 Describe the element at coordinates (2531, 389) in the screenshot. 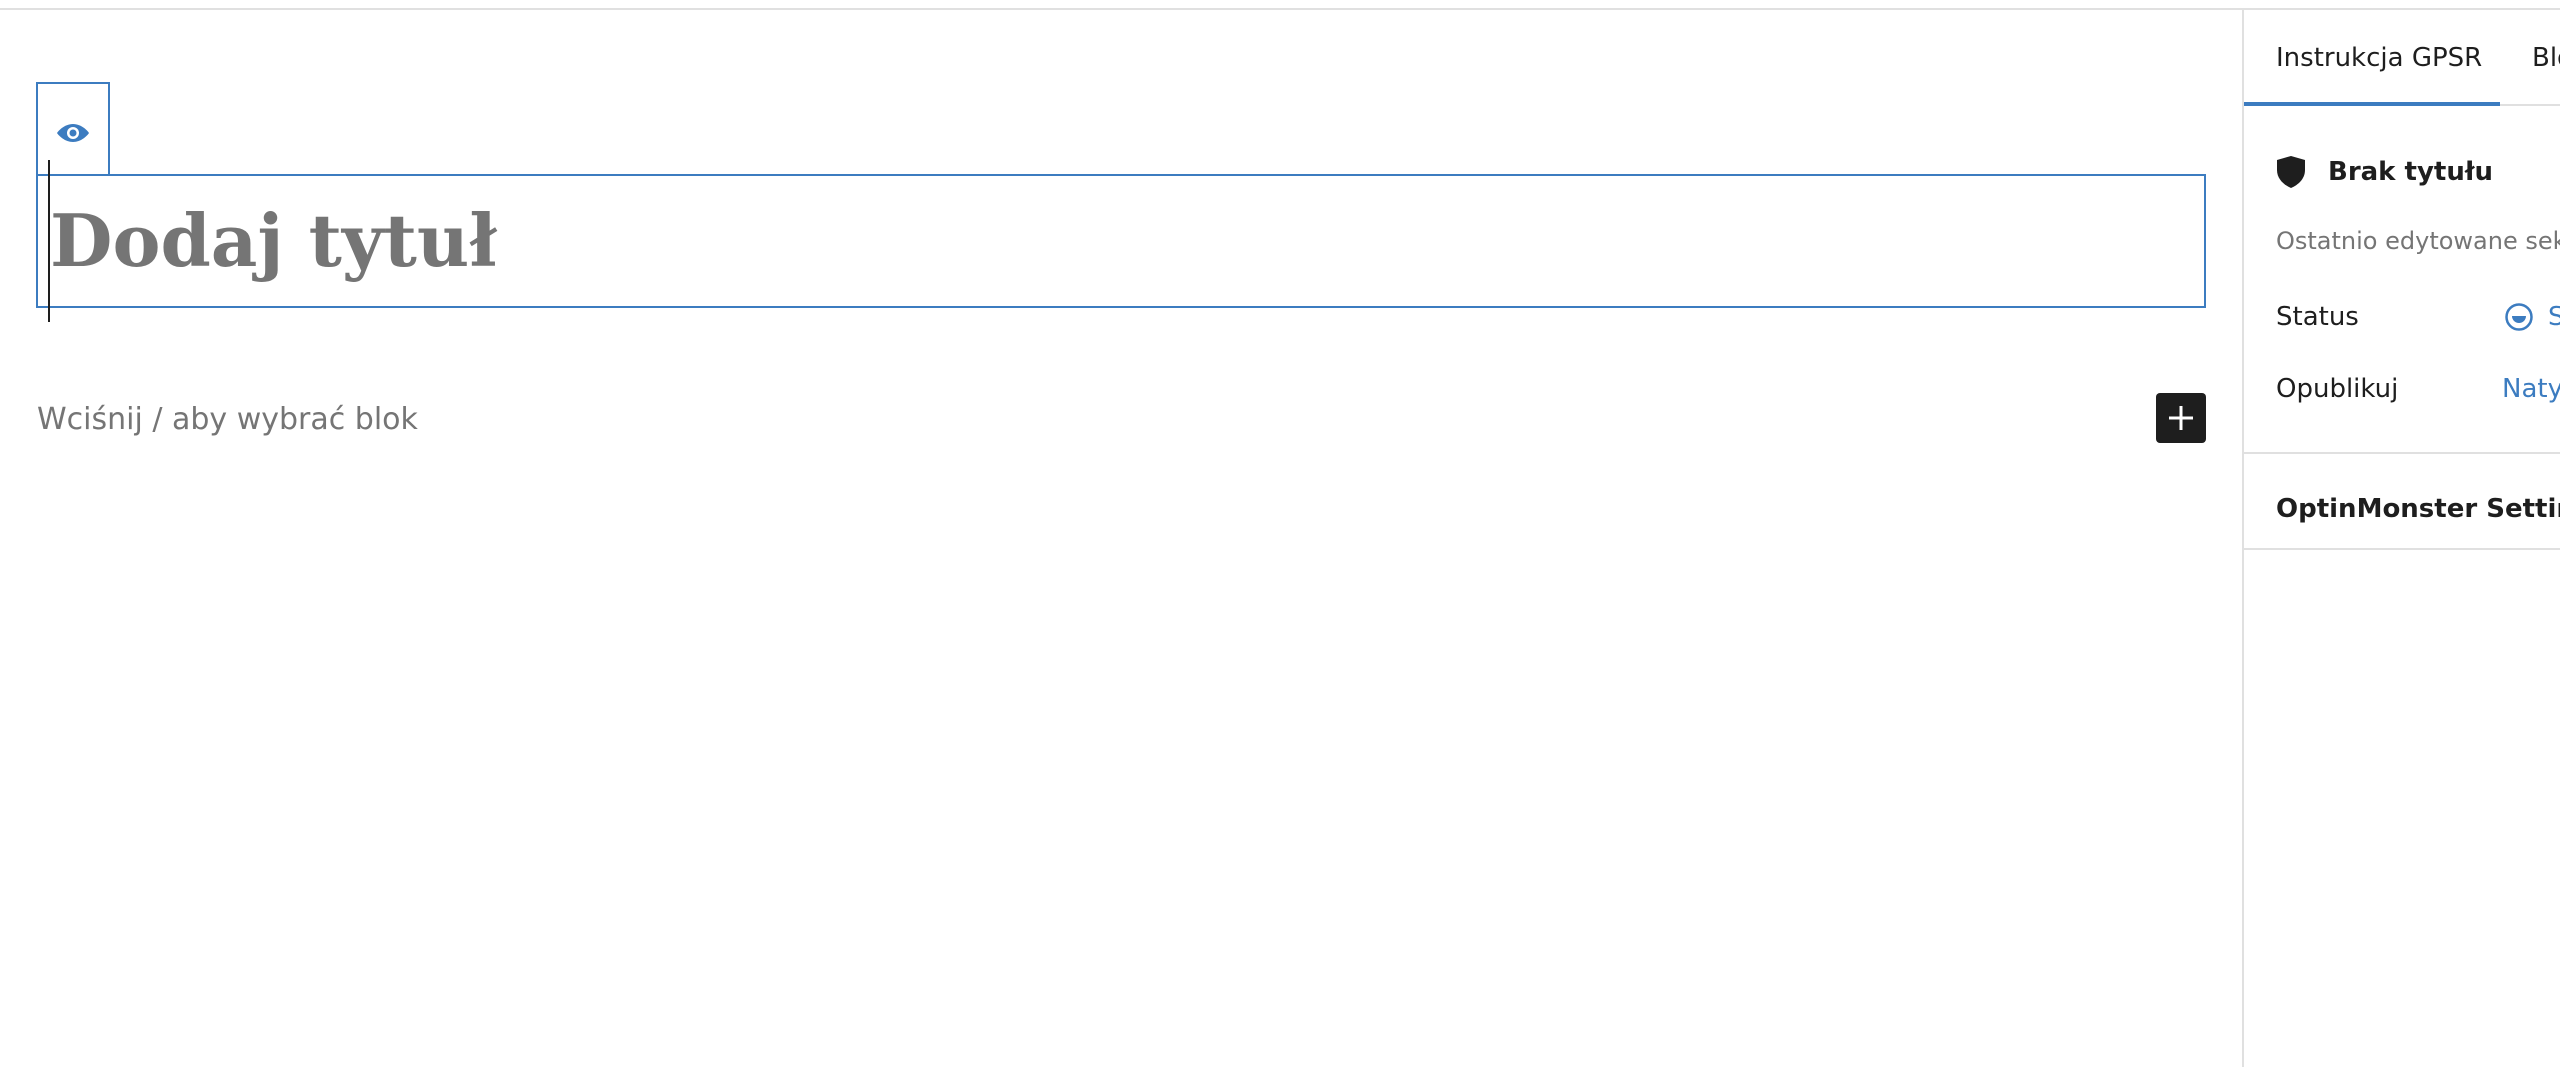

I see `publish-date-button: Naty` at that location.